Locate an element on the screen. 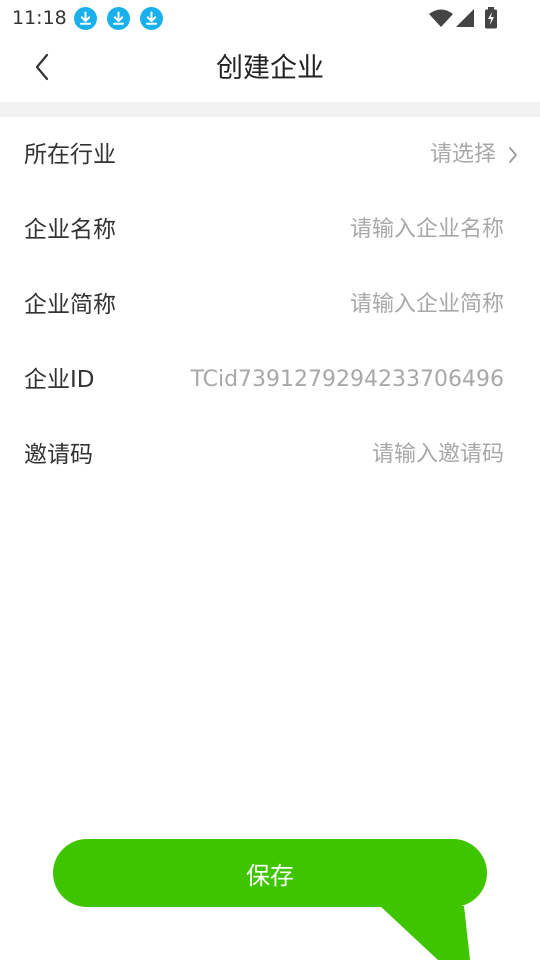 Image resolution: width=540 pixels, height=960 pixels. wifi-icon is located at coordinates (441, 20).